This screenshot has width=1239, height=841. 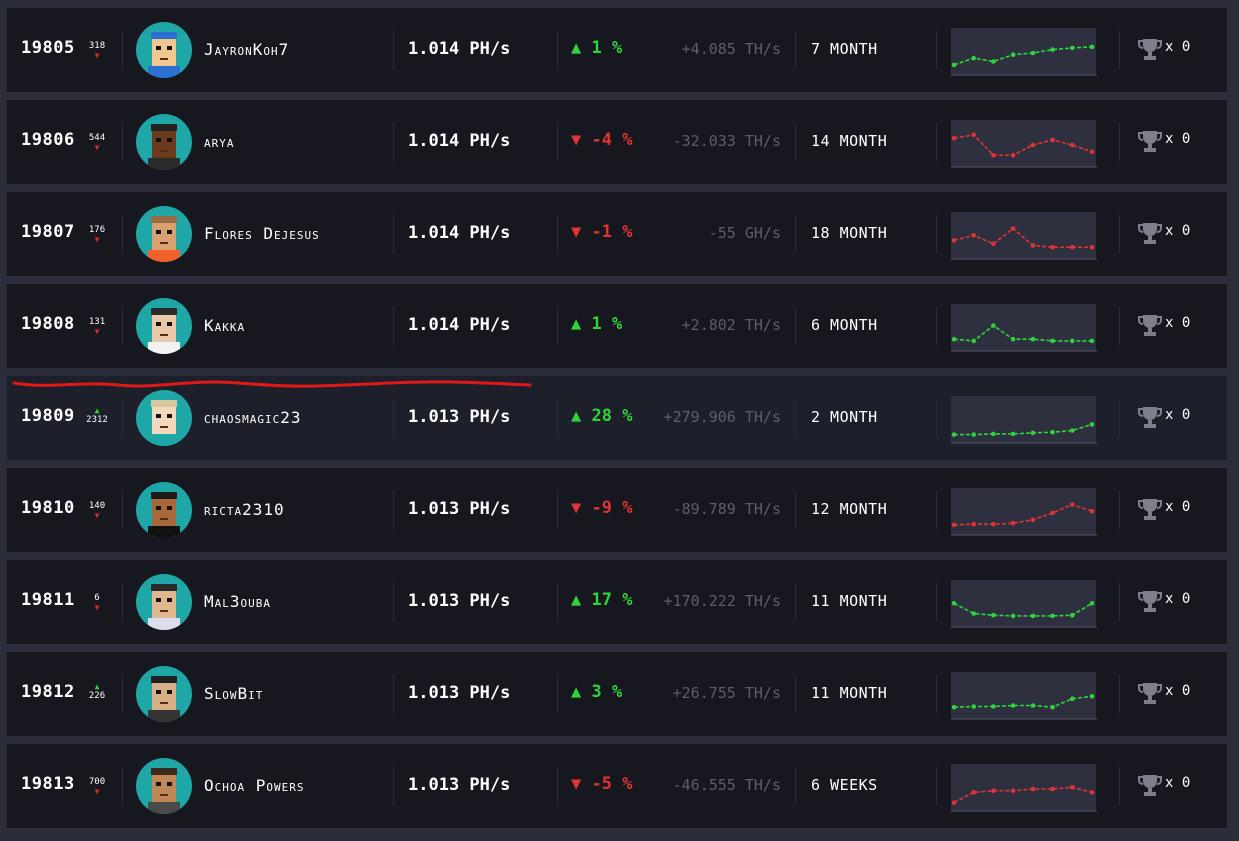 I want to click on hashrate-value: 1.014 PH/s, so click(x=459, y=49).